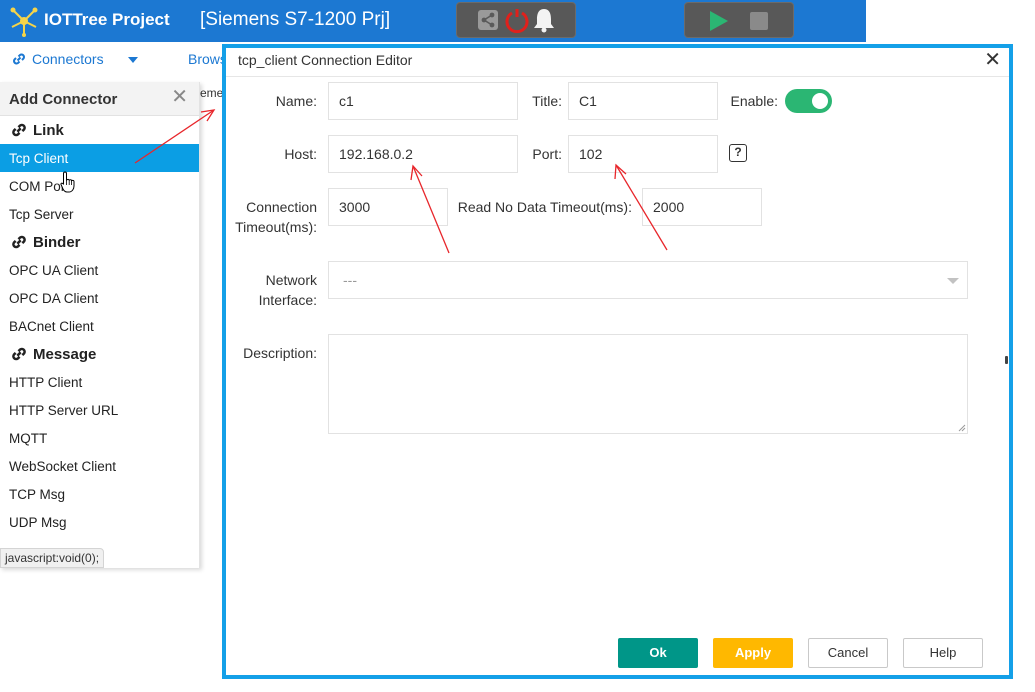  Describe the element at coordinates (205, 59) in the screenshot. I see `browser-label: Browser` at that location.